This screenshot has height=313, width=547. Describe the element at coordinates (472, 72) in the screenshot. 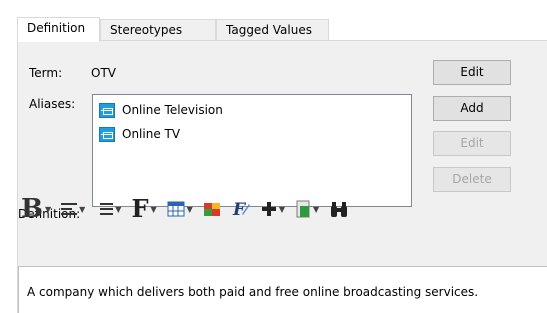

I see `edit-term-button: Edit` at that location.